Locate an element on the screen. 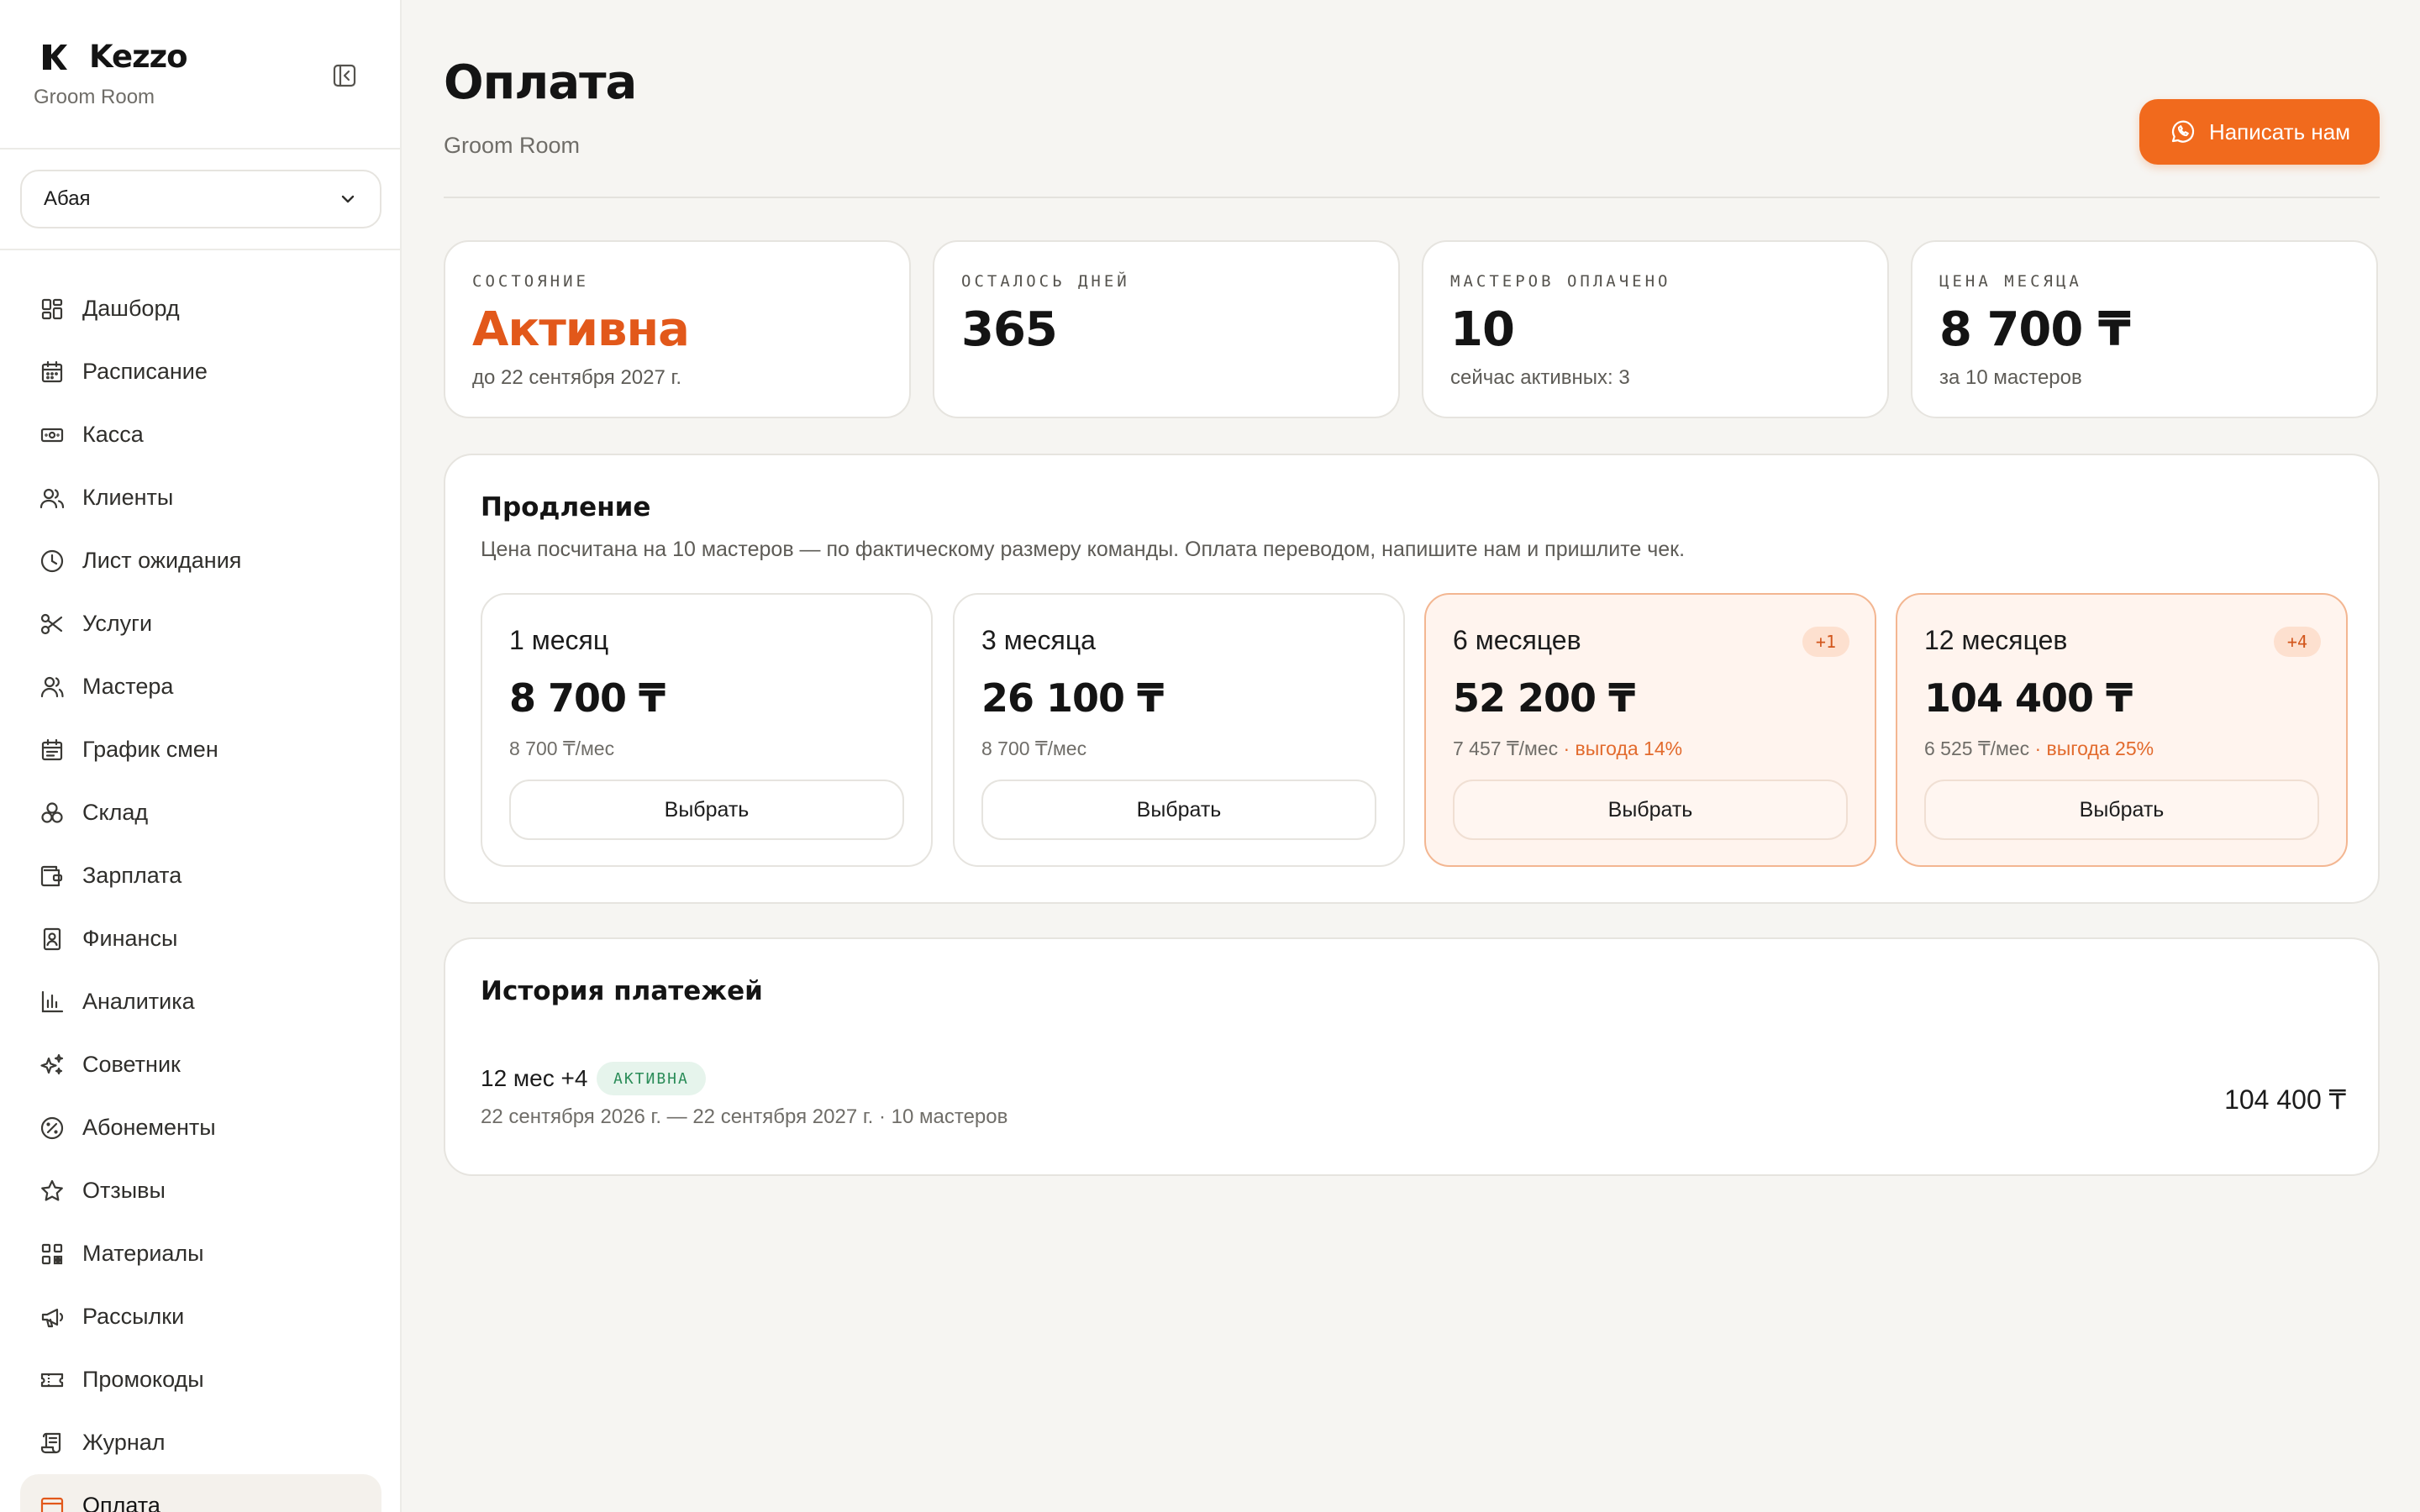 This screenshot has width=2420, height=1512. ledger-icon is located at coordinates (52, 938).